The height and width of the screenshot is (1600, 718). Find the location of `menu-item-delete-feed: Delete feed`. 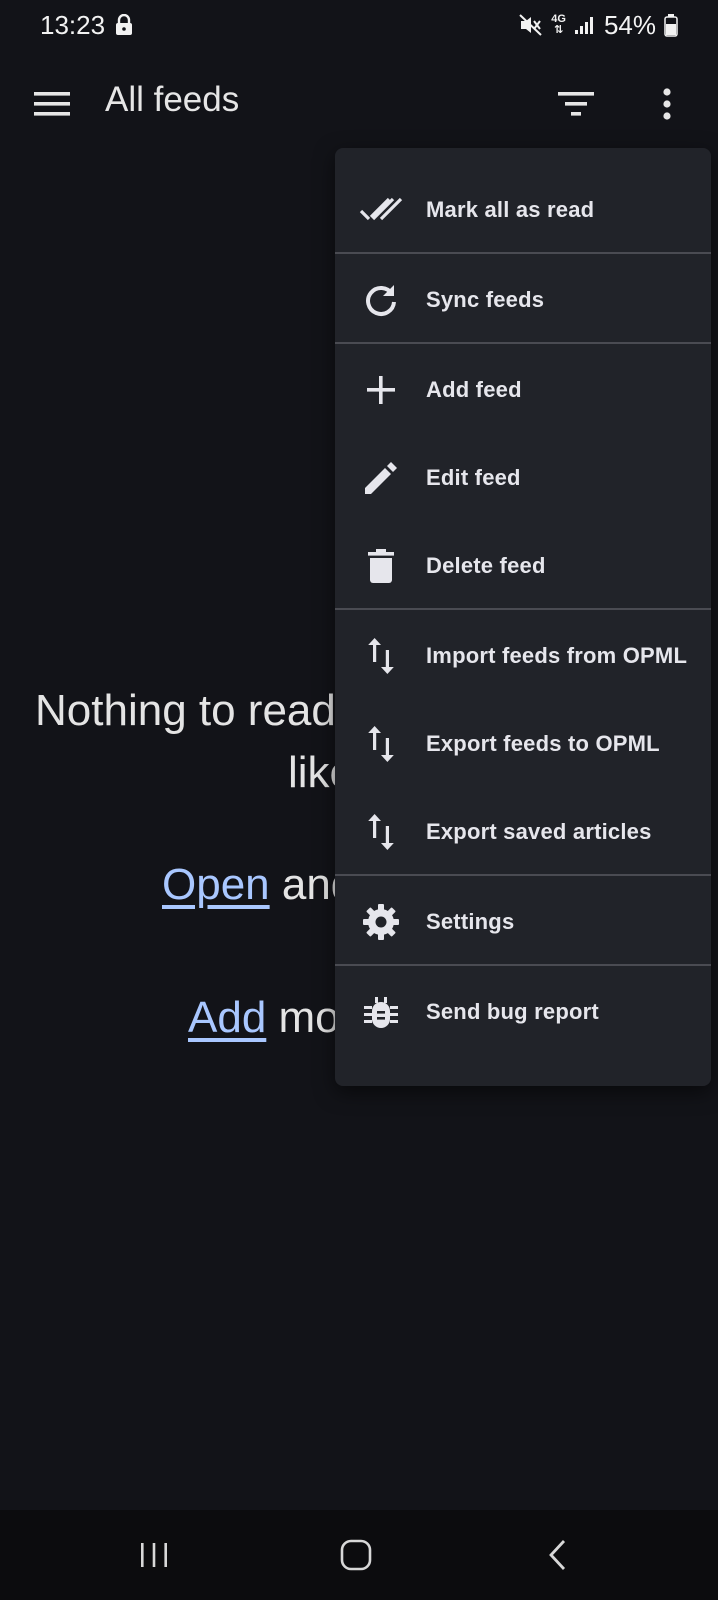

menu-item-delete-feed: Delete feed is located at coordinates (523, 566).